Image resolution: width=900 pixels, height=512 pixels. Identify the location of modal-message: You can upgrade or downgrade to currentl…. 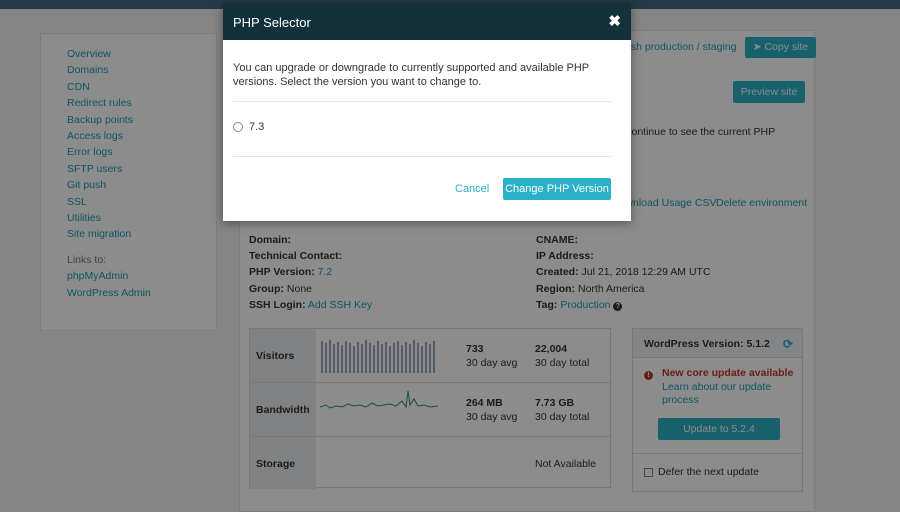
(411, 75).